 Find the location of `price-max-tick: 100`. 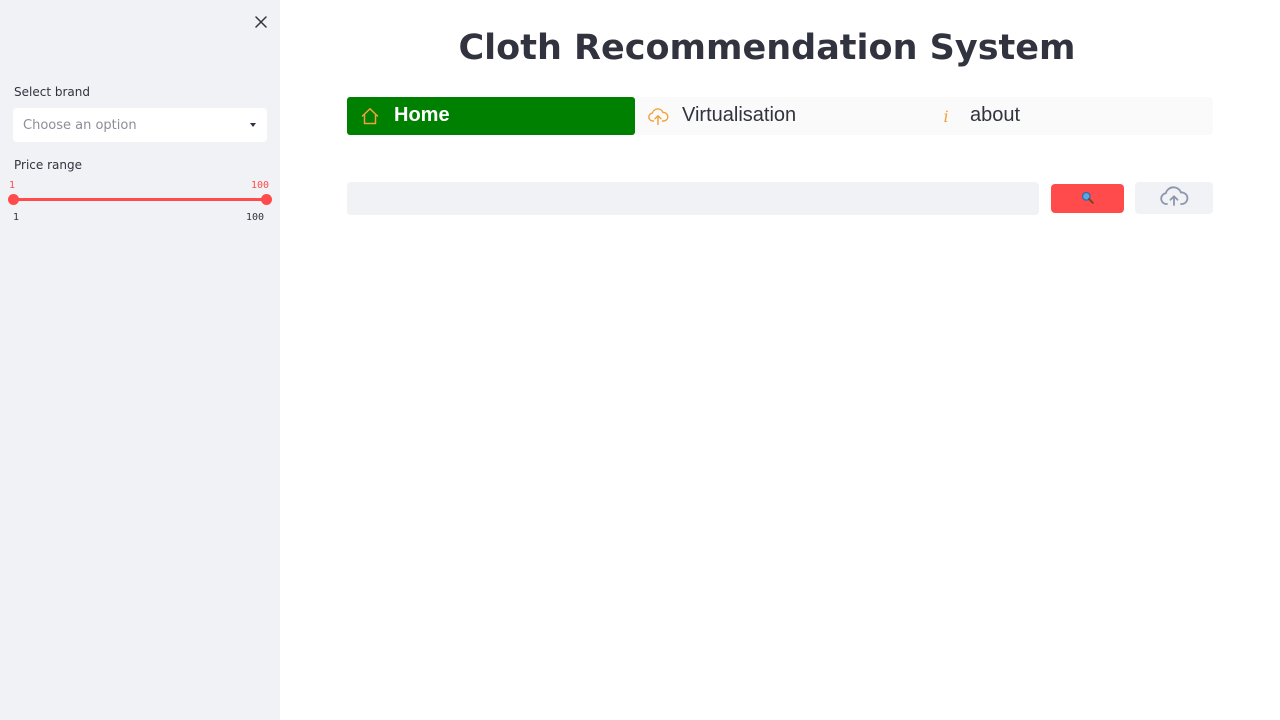

price-max-tick: 100 is located at coordinates (255, 217).